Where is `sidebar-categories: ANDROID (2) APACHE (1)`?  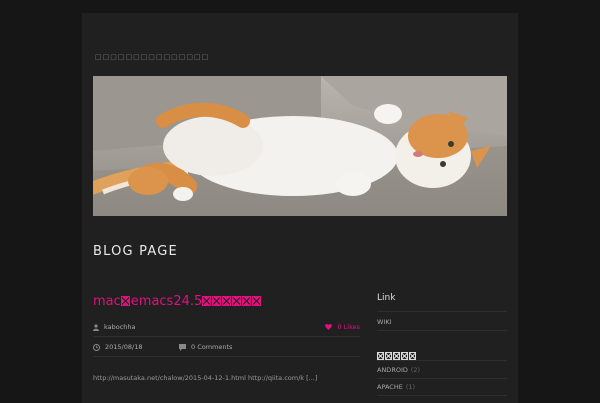
sidebar-categories: ANDROID (2) APACHE (1) is located at coordinates (442, 370).